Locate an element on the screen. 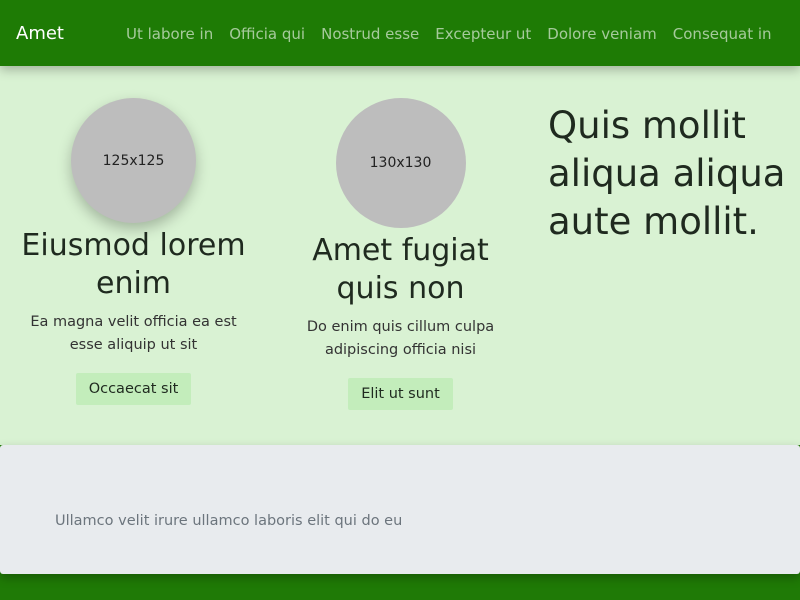 The height and width of the screenshot is (600, 800). feature-button: Occaecat sit is located at coordinates (133, 389).